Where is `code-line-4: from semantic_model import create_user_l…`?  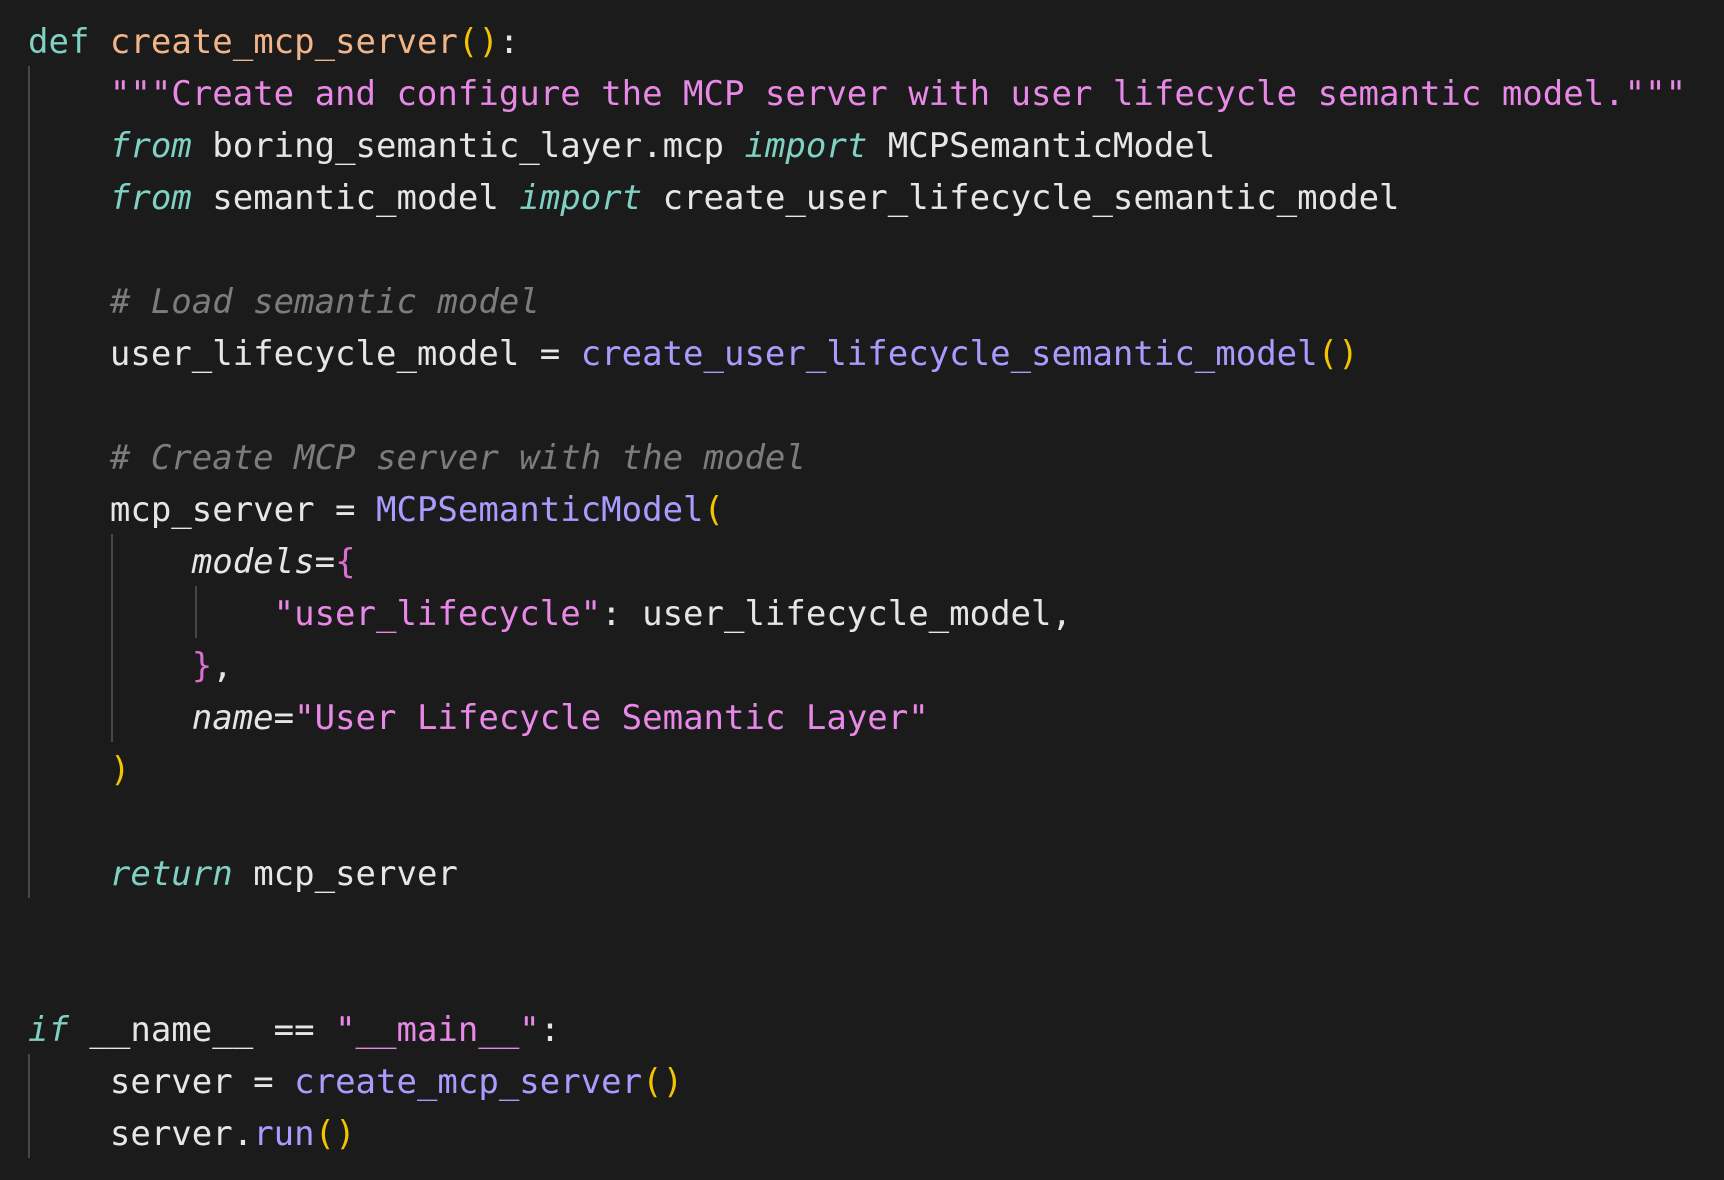 code-line-4: from semantic_model import create_user_l… is located at coordinates (714, 198).